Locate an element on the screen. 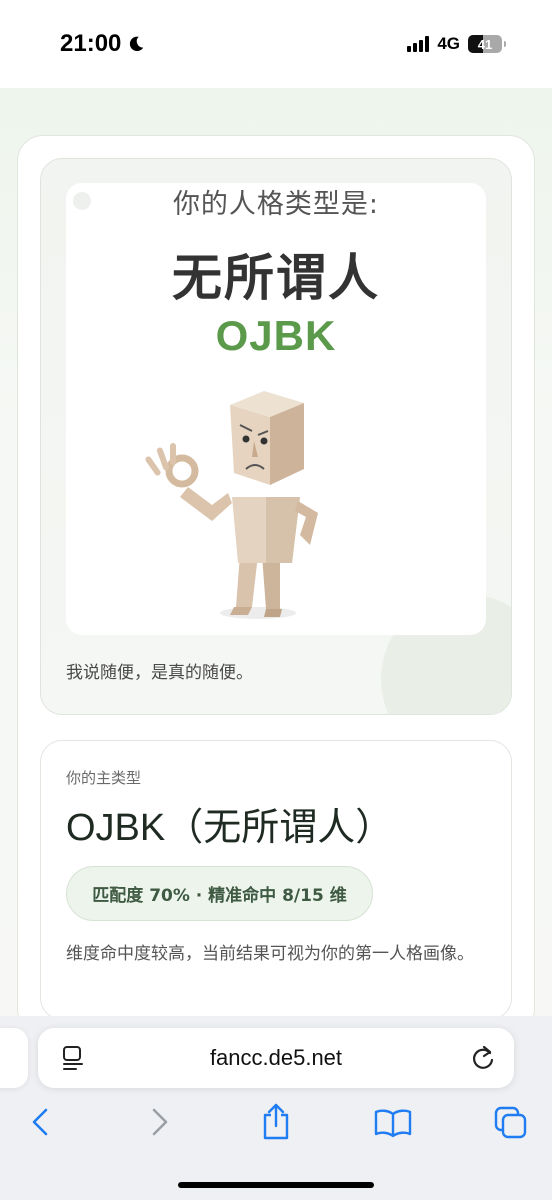 The height and width of the screenshot is (1200, 552). match-score-badge: 匹配度 70% · 精准命中 8/15 维 is located at coordinates (219, 893).